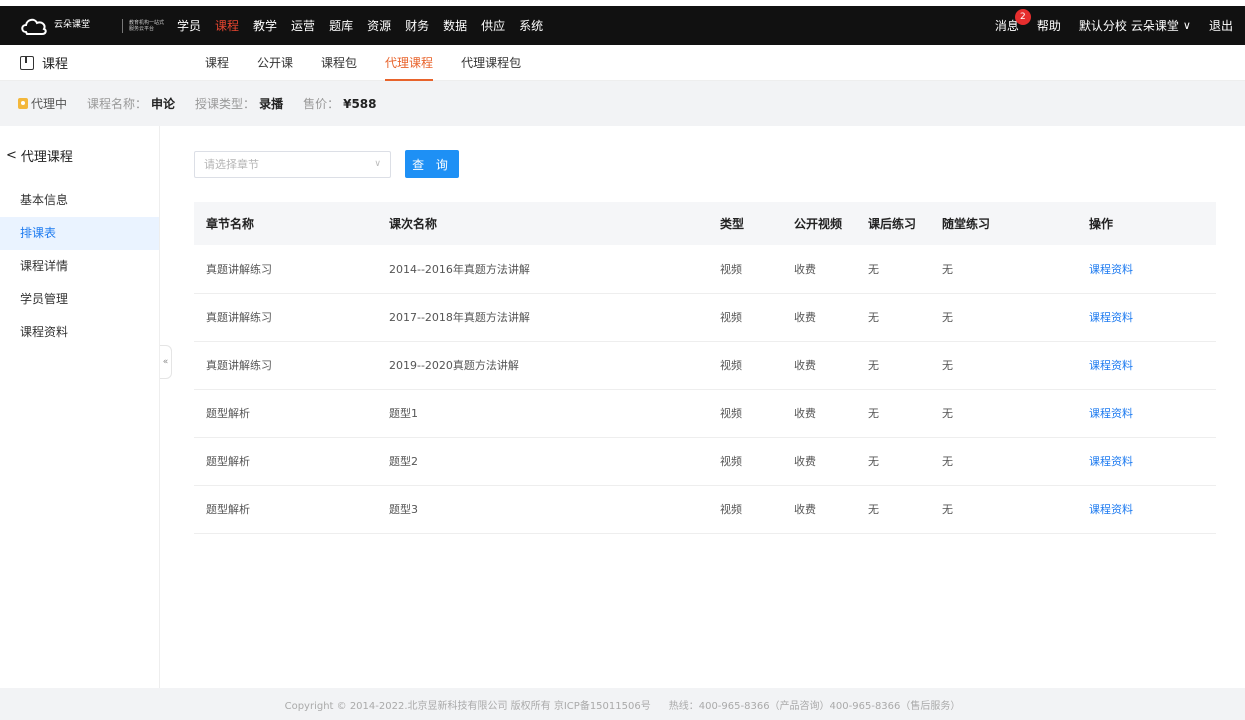  What do you see at coordinates (292, 164) in the screenshot?
I see `chapter-select: 请选择章节 ∨` at bounding box center [292, 164].